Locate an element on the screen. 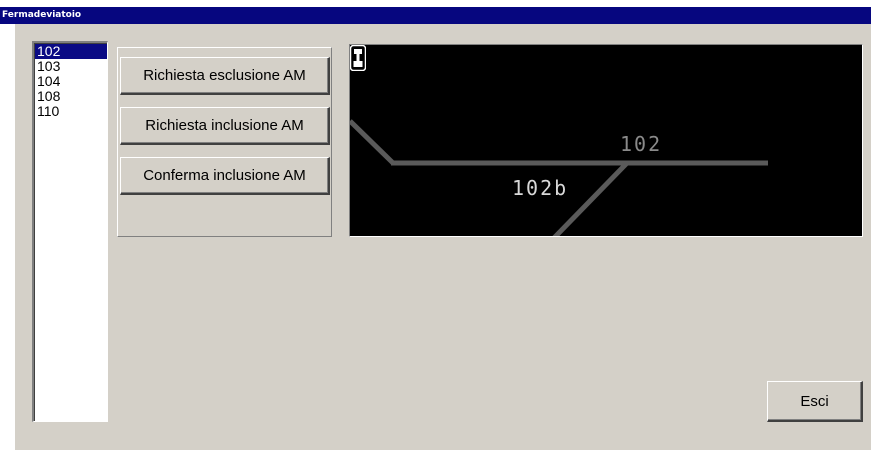 The height and width of the screenshot is (450, 871). request-exclusion-button: Richiesta esclusione AM is located at coordinates (225, 76).